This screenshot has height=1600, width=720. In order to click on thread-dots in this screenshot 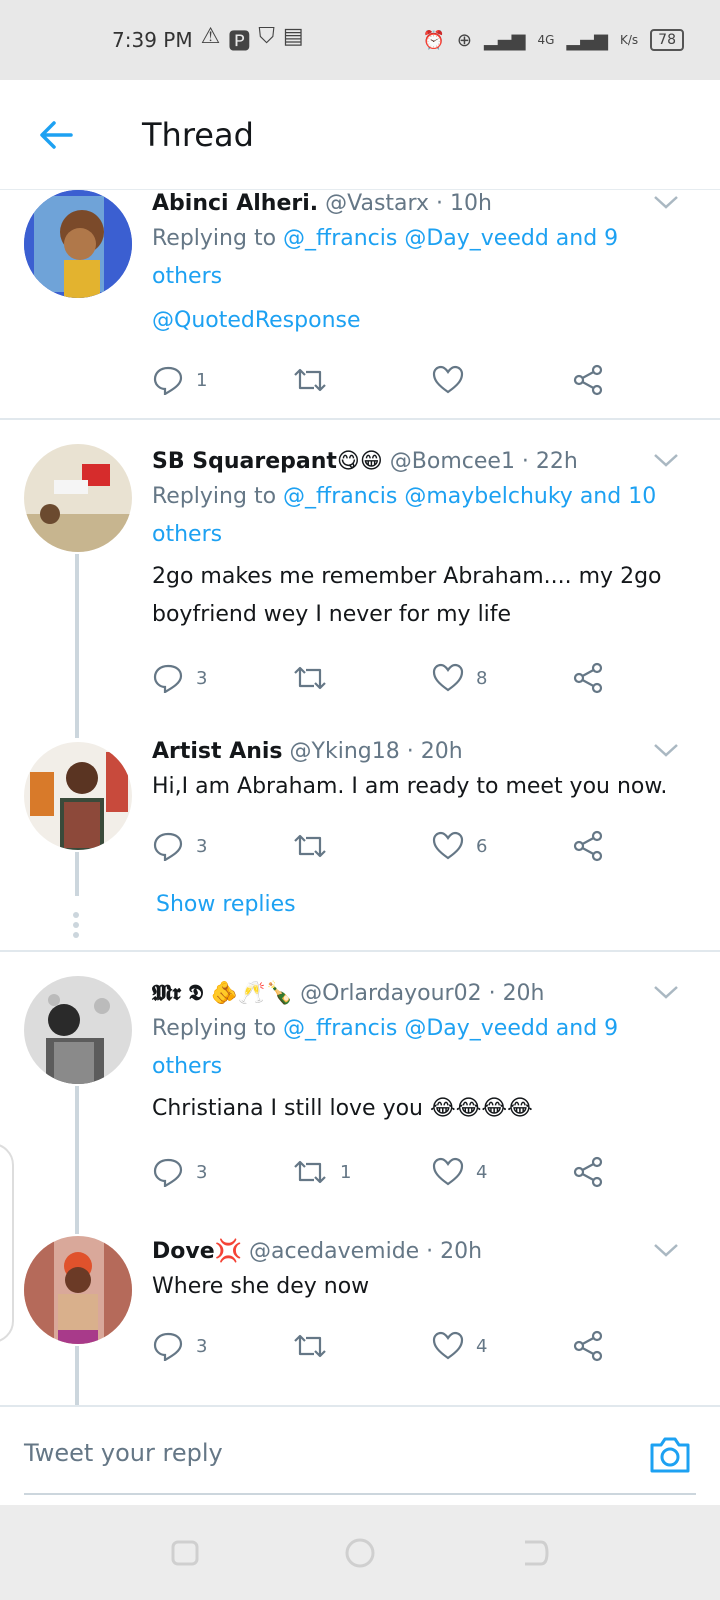, I will do `click(77, 927)`.